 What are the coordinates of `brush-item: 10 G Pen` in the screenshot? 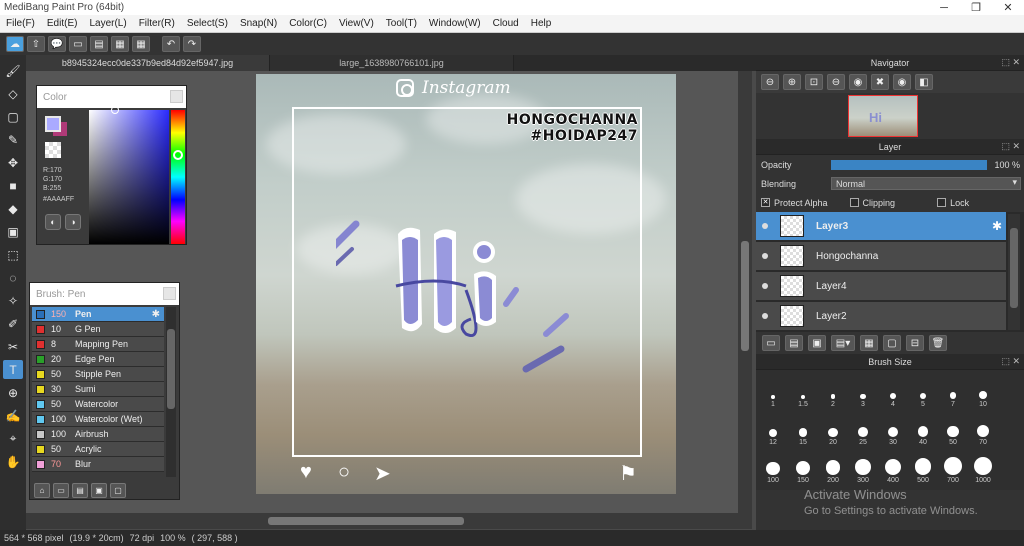 It's located at (98, 329).